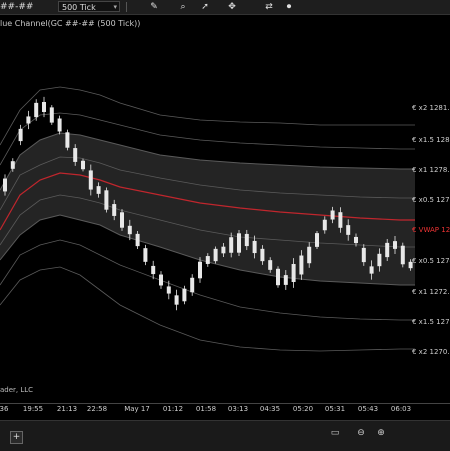 Image resolution: width=450 pixels, height=451 pixels. What do you see at coordinates (225, 7) in the screenshot?
I see `chart-toolbar: ##-## 500 Tick ▾ ✎ ⌕ ➚ ✥ ⇄ ⏺` at bounding box center [225, 7].